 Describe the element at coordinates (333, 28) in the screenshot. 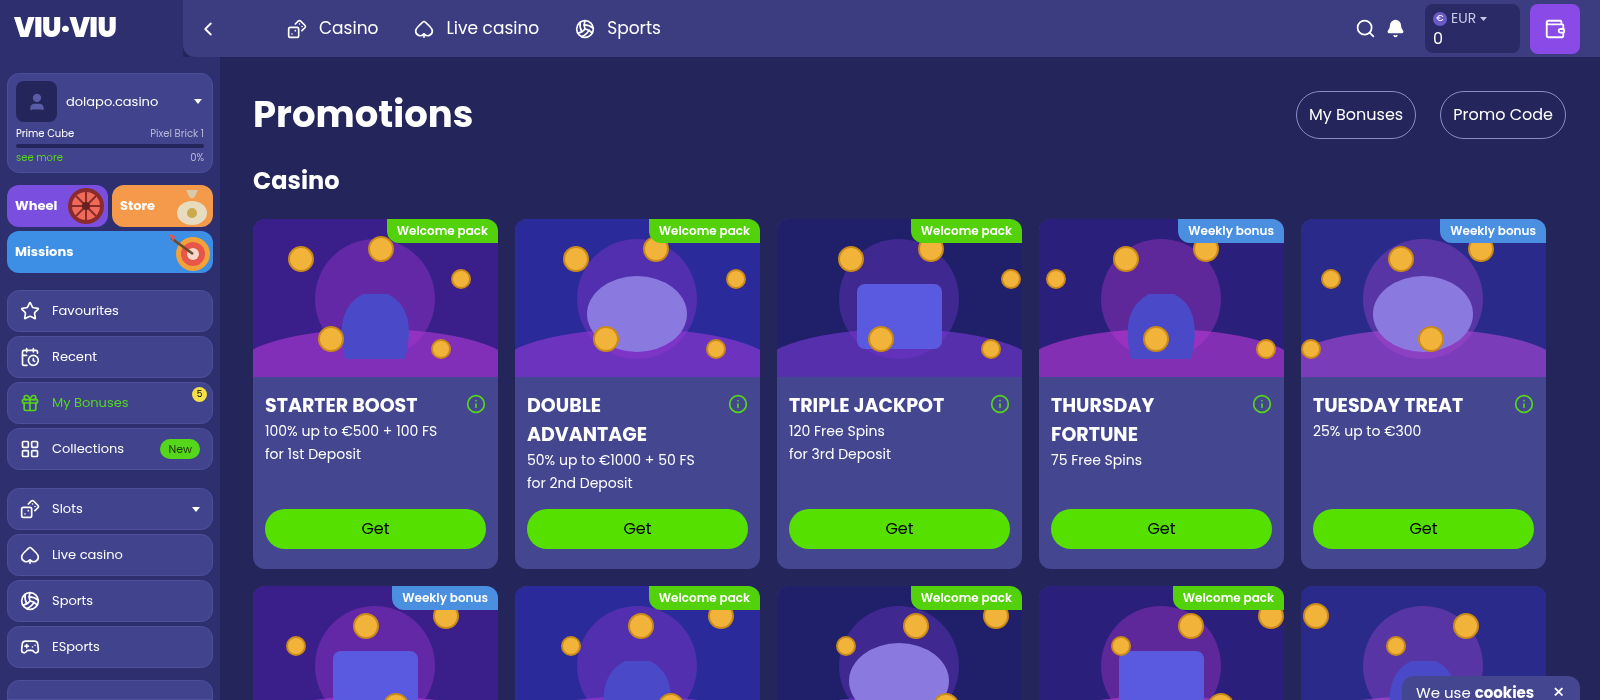

I see `nav-link: Casino` at that location.